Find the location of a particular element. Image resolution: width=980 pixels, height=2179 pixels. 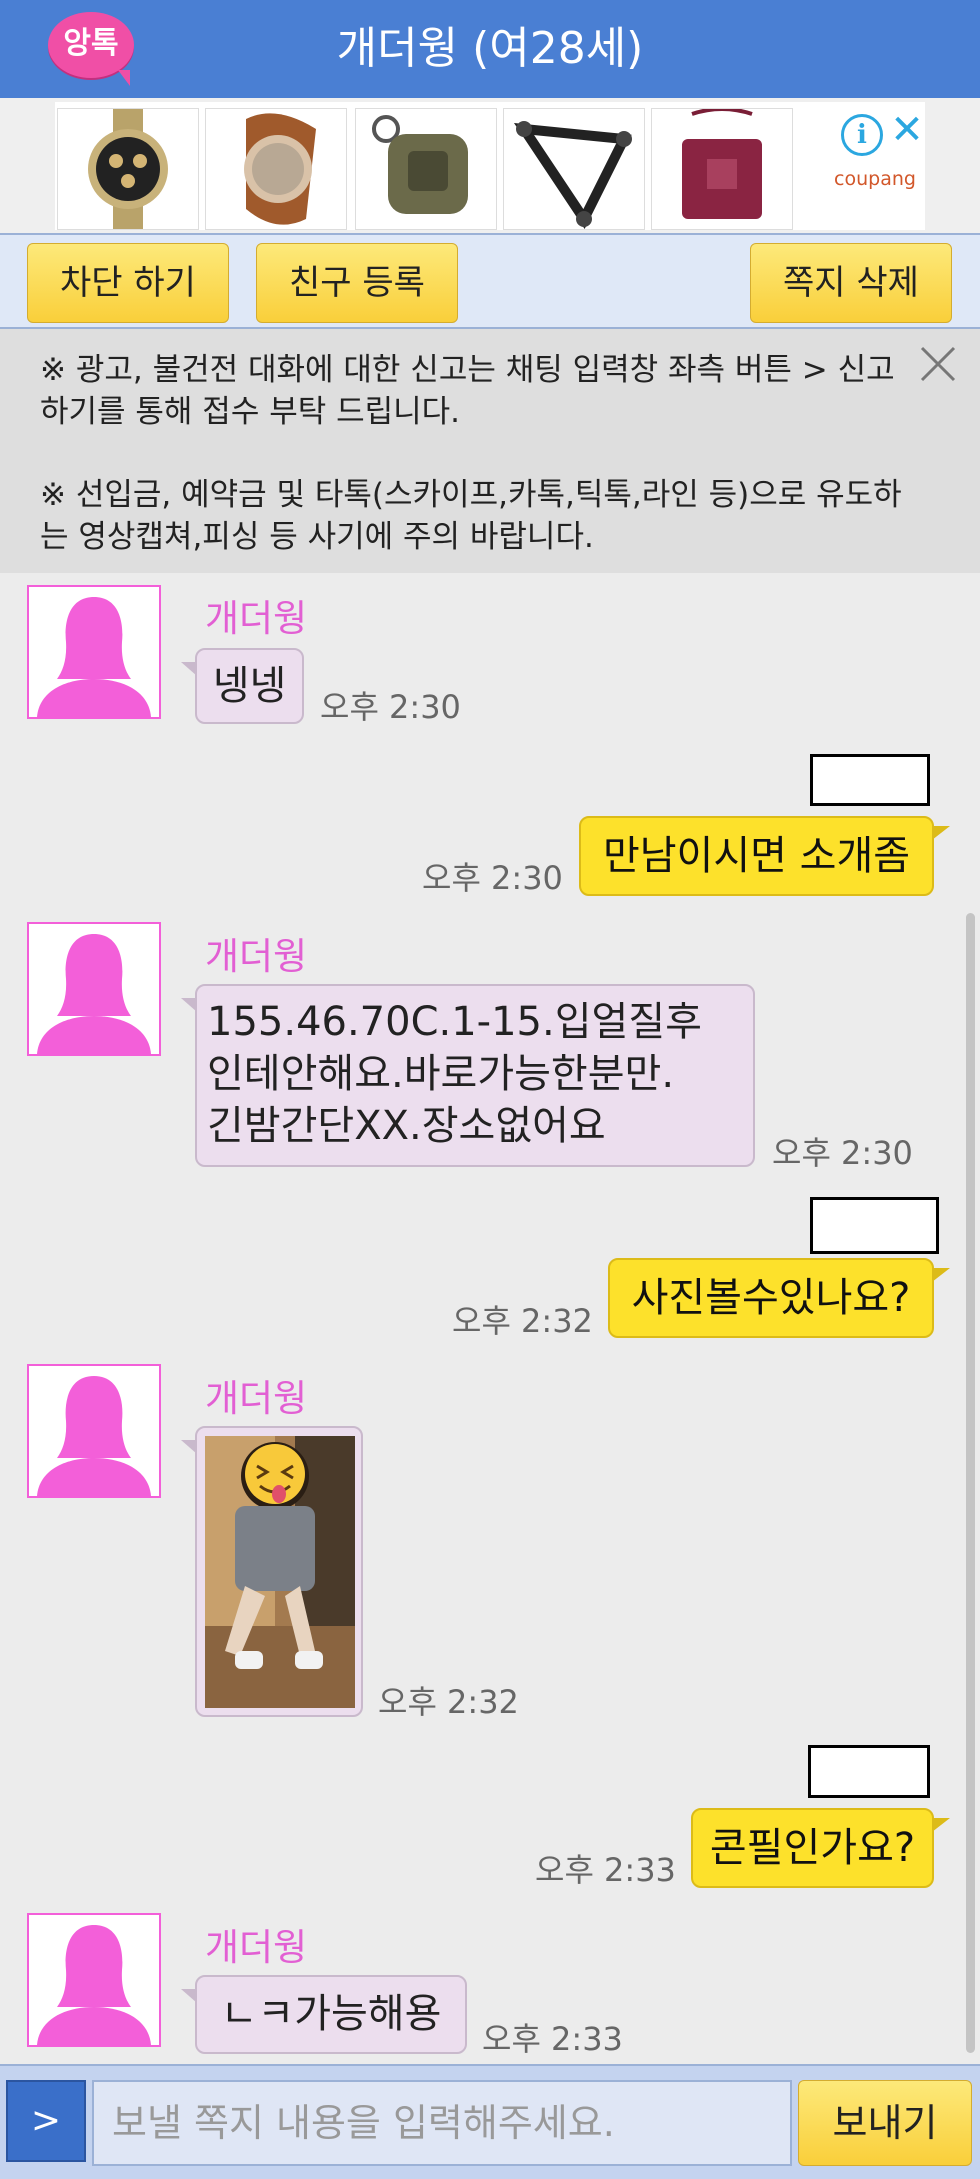

message-line: 인테안해요.바로가능한분만. is located at coordinates (441, 1074).